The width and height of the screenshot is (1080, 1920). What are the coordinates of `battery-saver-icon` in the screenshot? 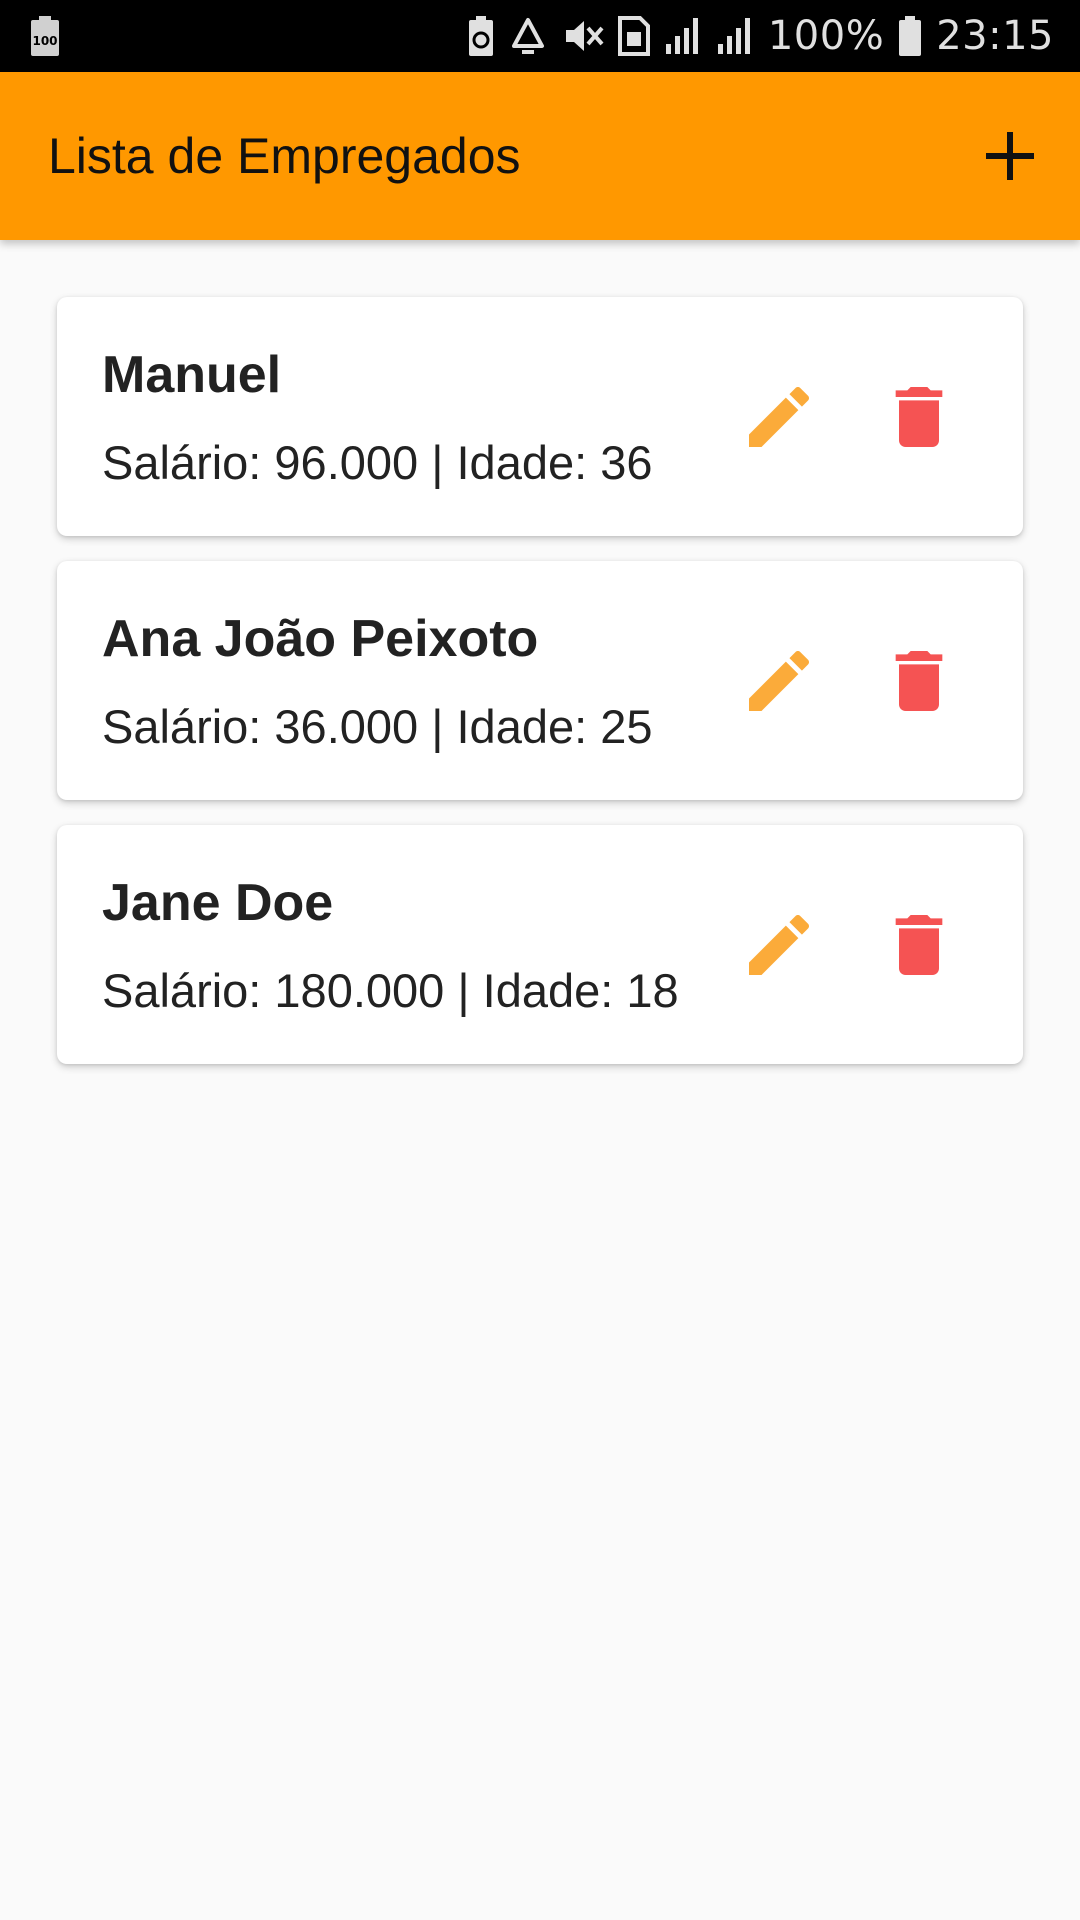 It's located at (481, 36).